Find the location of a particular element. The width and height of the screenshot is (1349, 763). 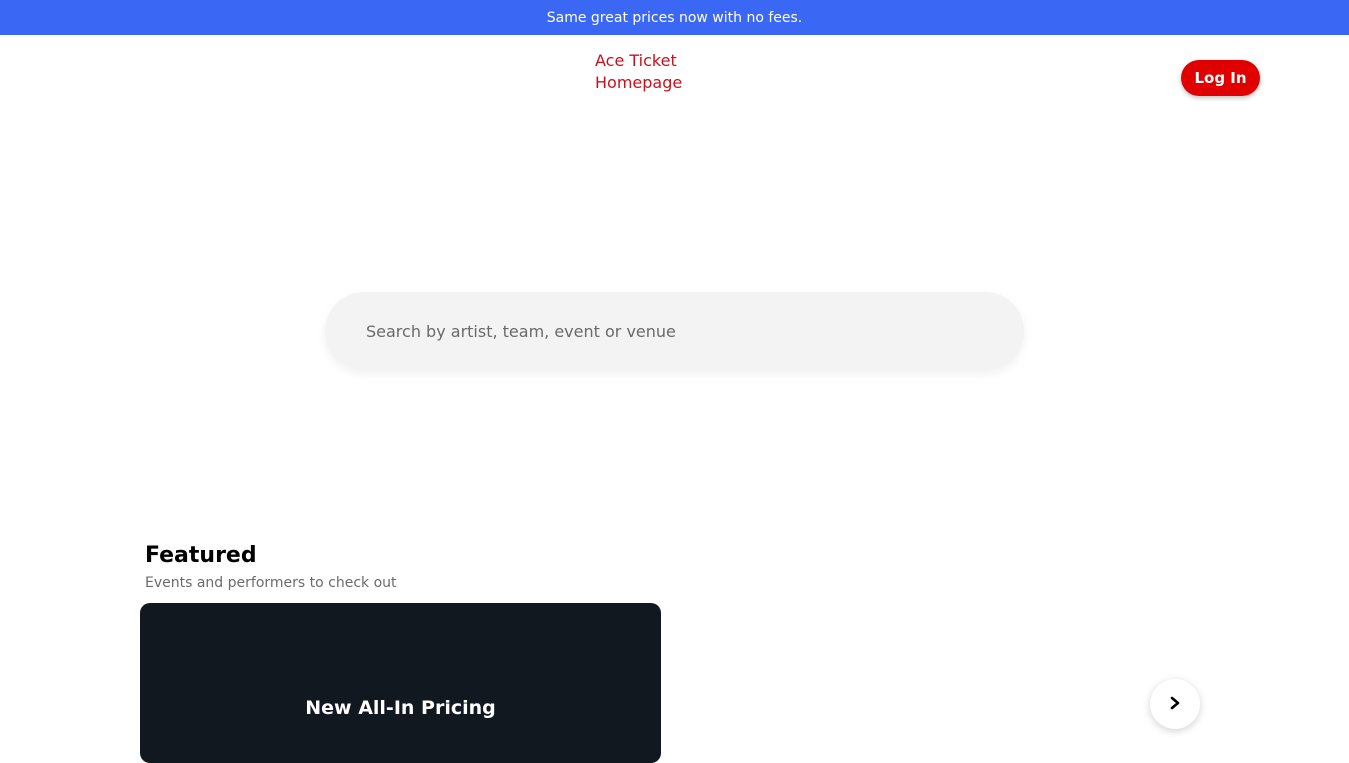

site-header: Ace Ticket Homepage Log In is located at coordinates (674, 78).